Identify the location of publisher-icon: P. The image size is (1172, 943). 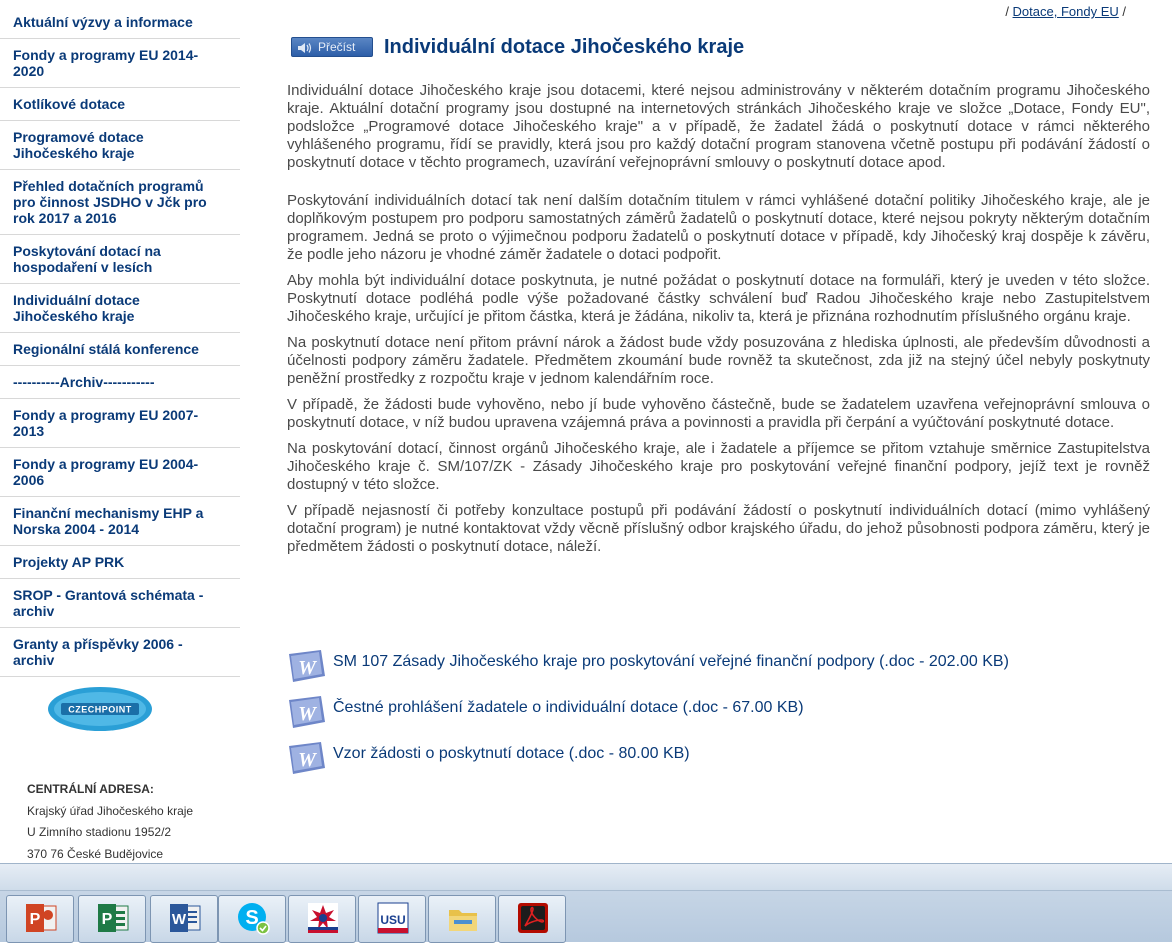
(113, 918).